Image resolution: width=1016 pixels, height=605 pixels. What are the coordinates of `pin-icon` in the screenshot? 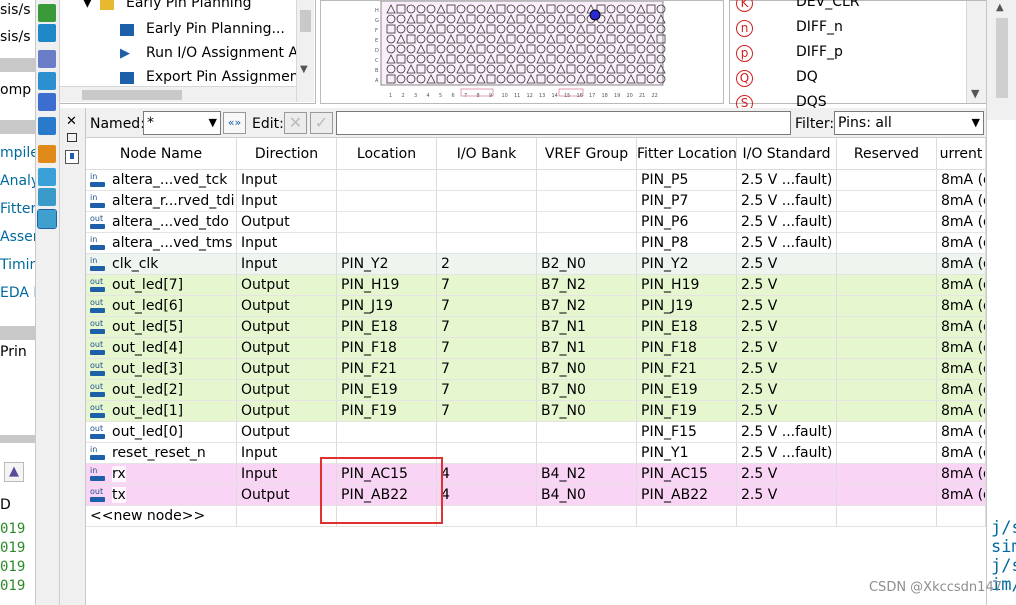 It's located at (72, 157).